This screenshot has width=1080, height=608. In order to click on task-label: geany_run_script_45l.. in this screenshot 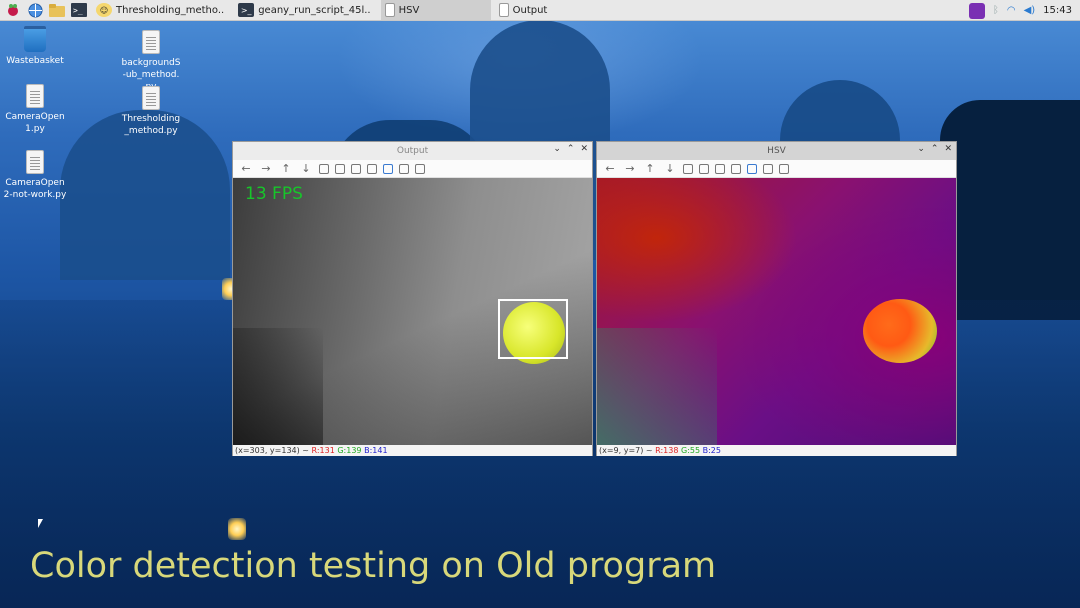, I will do `click(314, 10)`.